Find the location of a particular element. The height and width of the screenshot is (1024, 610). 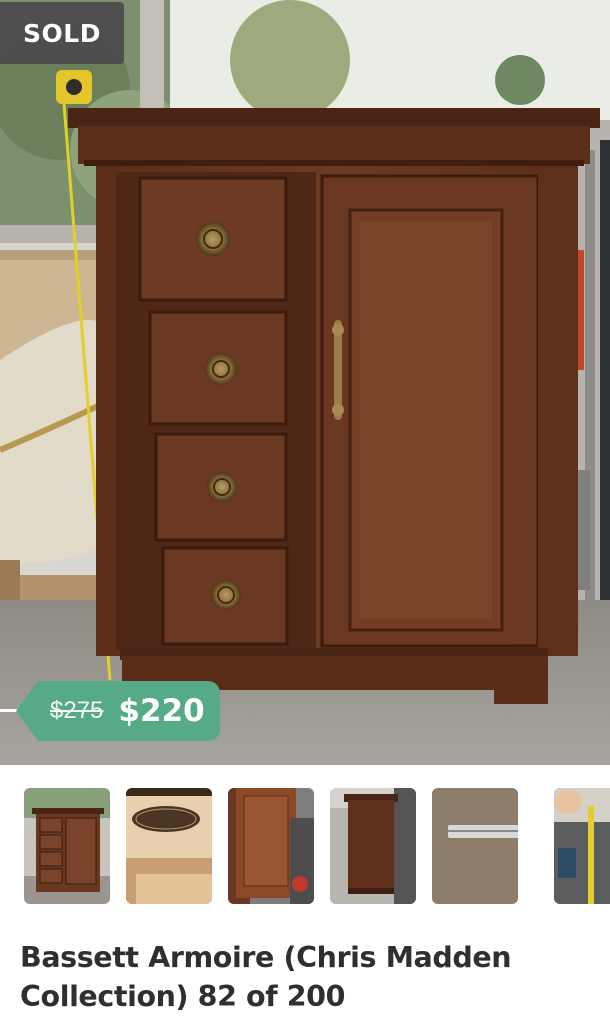

sold-badge: SOLD is located at coordinates (62, 33).